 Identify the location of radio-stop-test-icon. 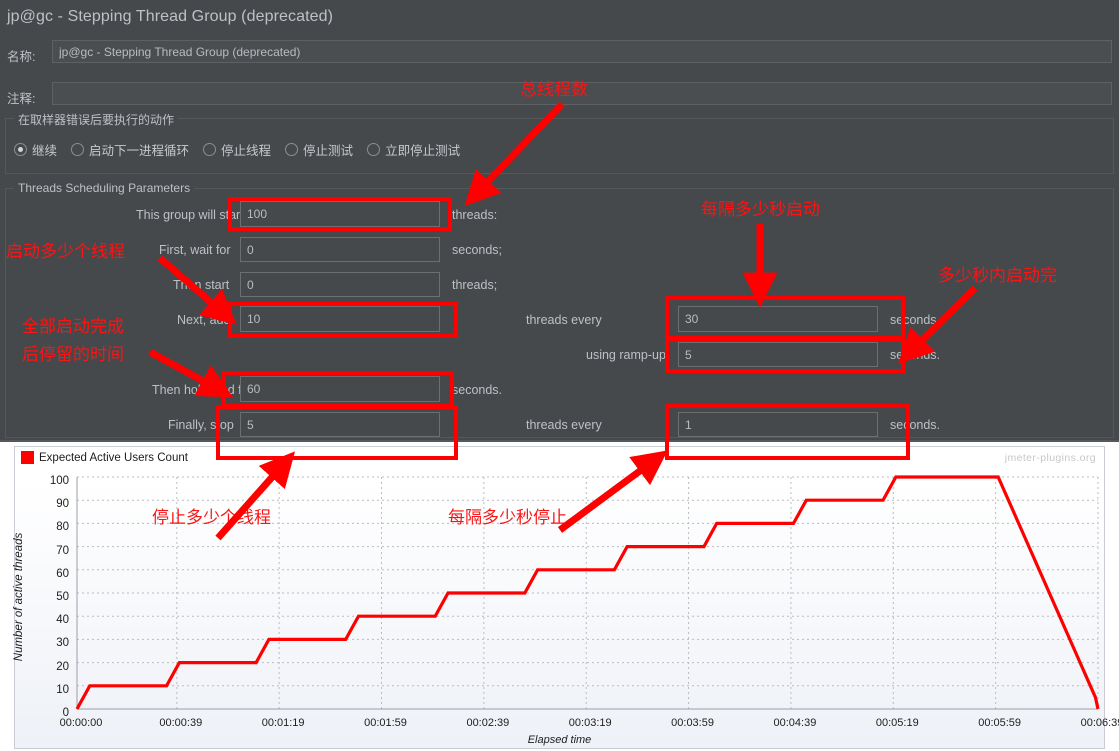
(292, 149).